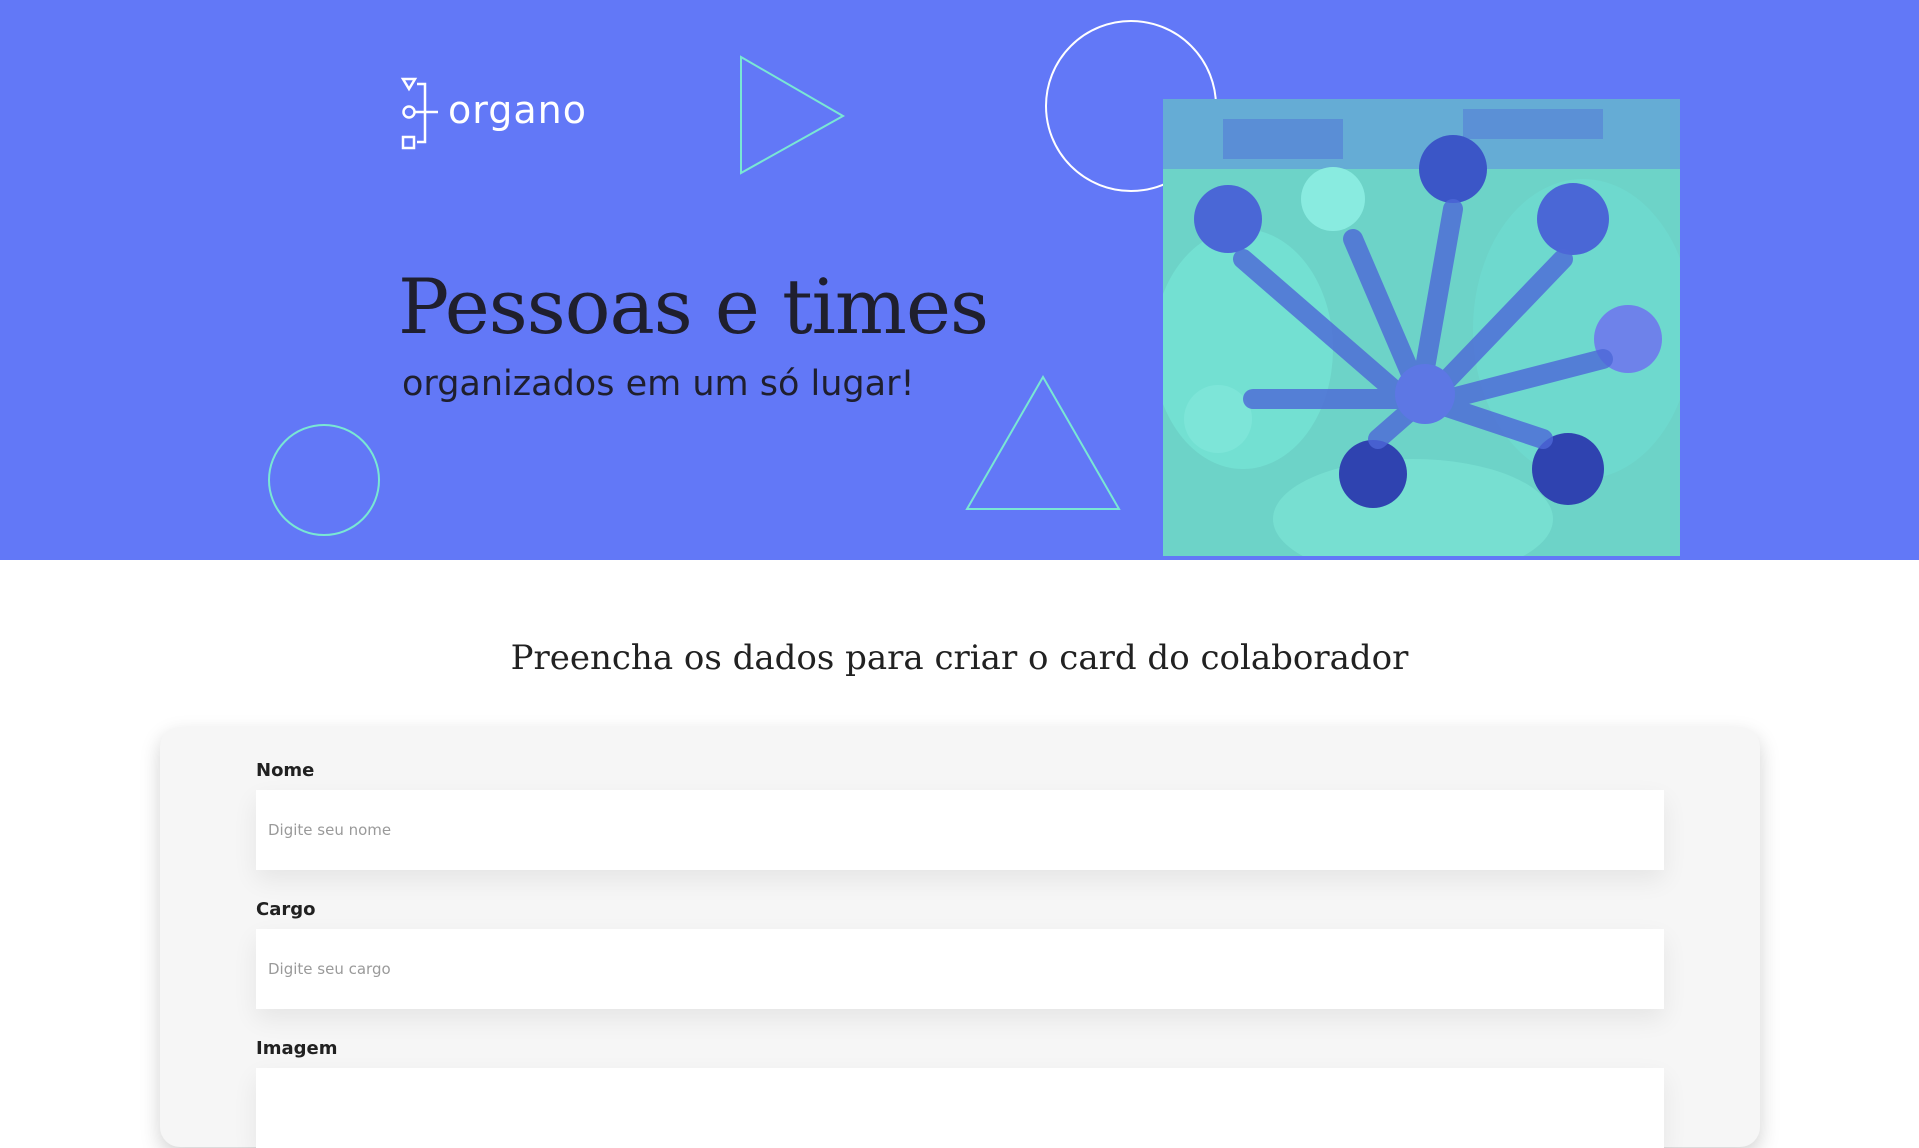 This screenshot has width=1919, height=1148. What do you see at coordinates (960, 1108) in the screenshot?
I see `image-input` at bounding box center [960, 1108].